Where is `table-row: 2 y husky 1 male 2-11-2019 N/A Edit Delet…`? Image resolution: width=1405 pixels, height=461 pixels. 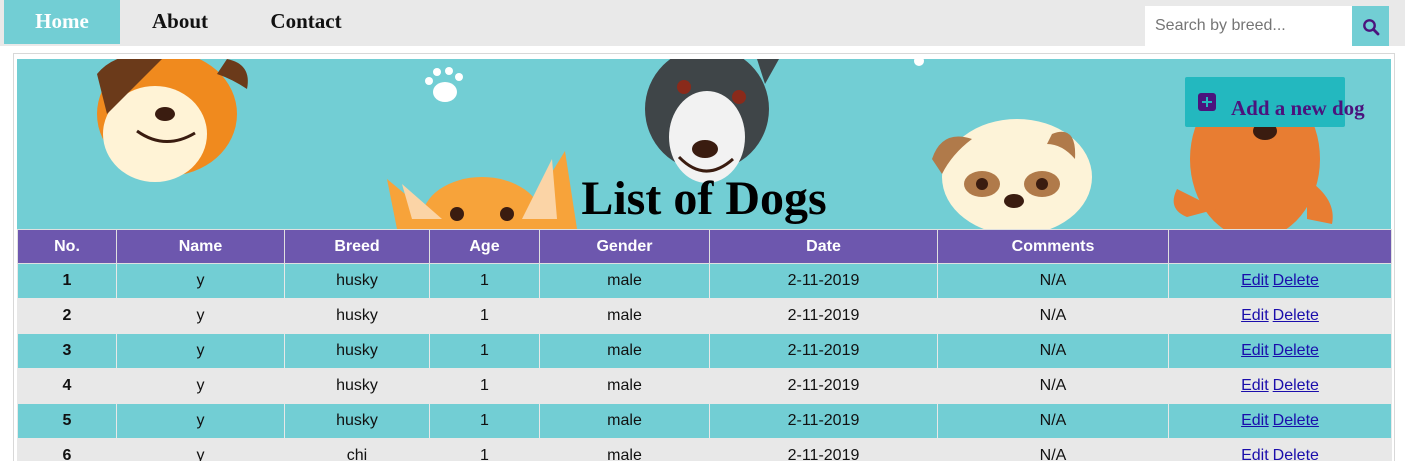
table-row: 2 y husky 1 male 2-11-2019 N/A Edit Delet… is located at coordinates (704, 316).